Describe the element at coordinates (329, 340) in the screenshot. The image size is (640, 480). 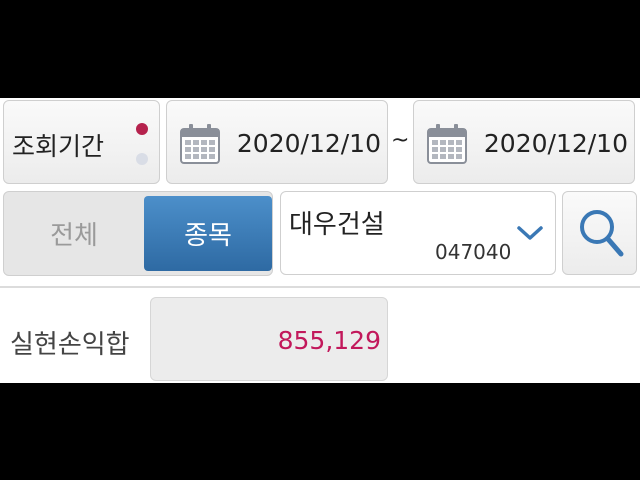
I see `realized-pnl-value: 855,129` at that location.